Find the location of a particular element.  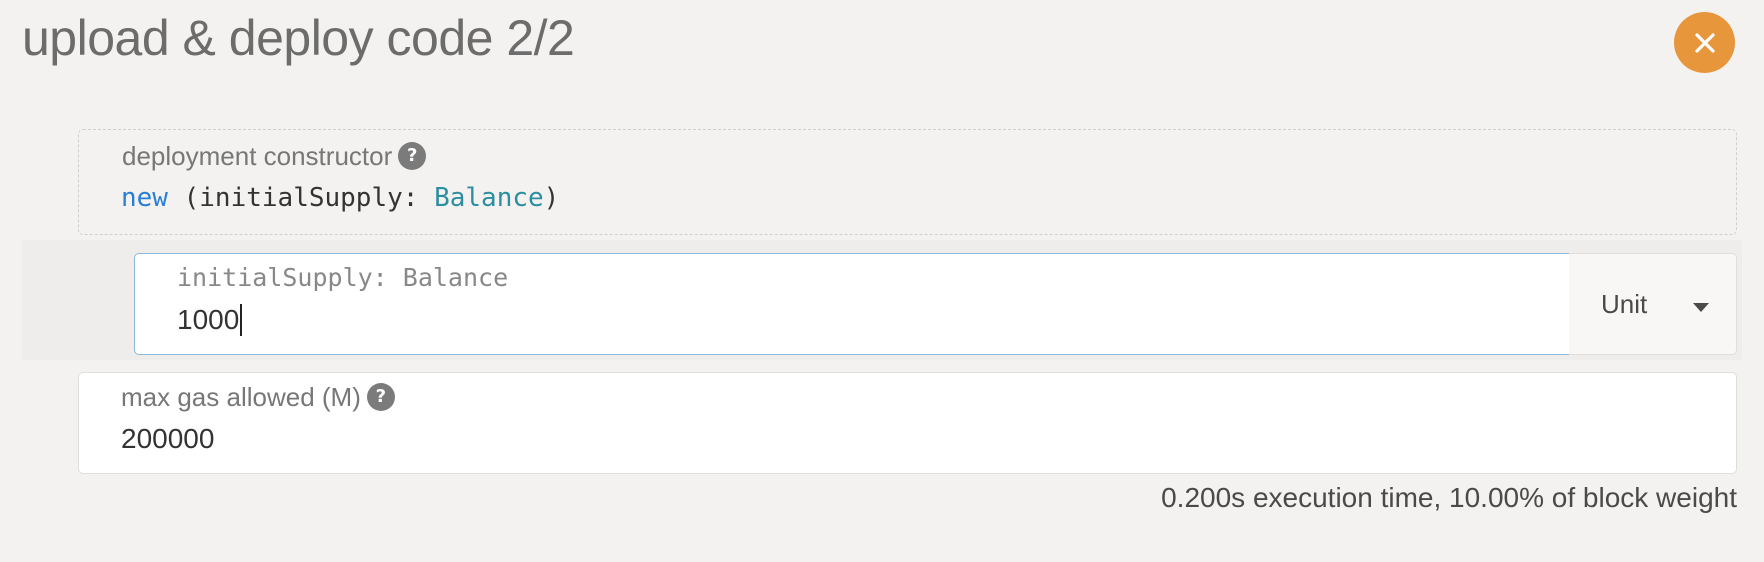

constructor-keyword: new is located at coordinates (144, 198).